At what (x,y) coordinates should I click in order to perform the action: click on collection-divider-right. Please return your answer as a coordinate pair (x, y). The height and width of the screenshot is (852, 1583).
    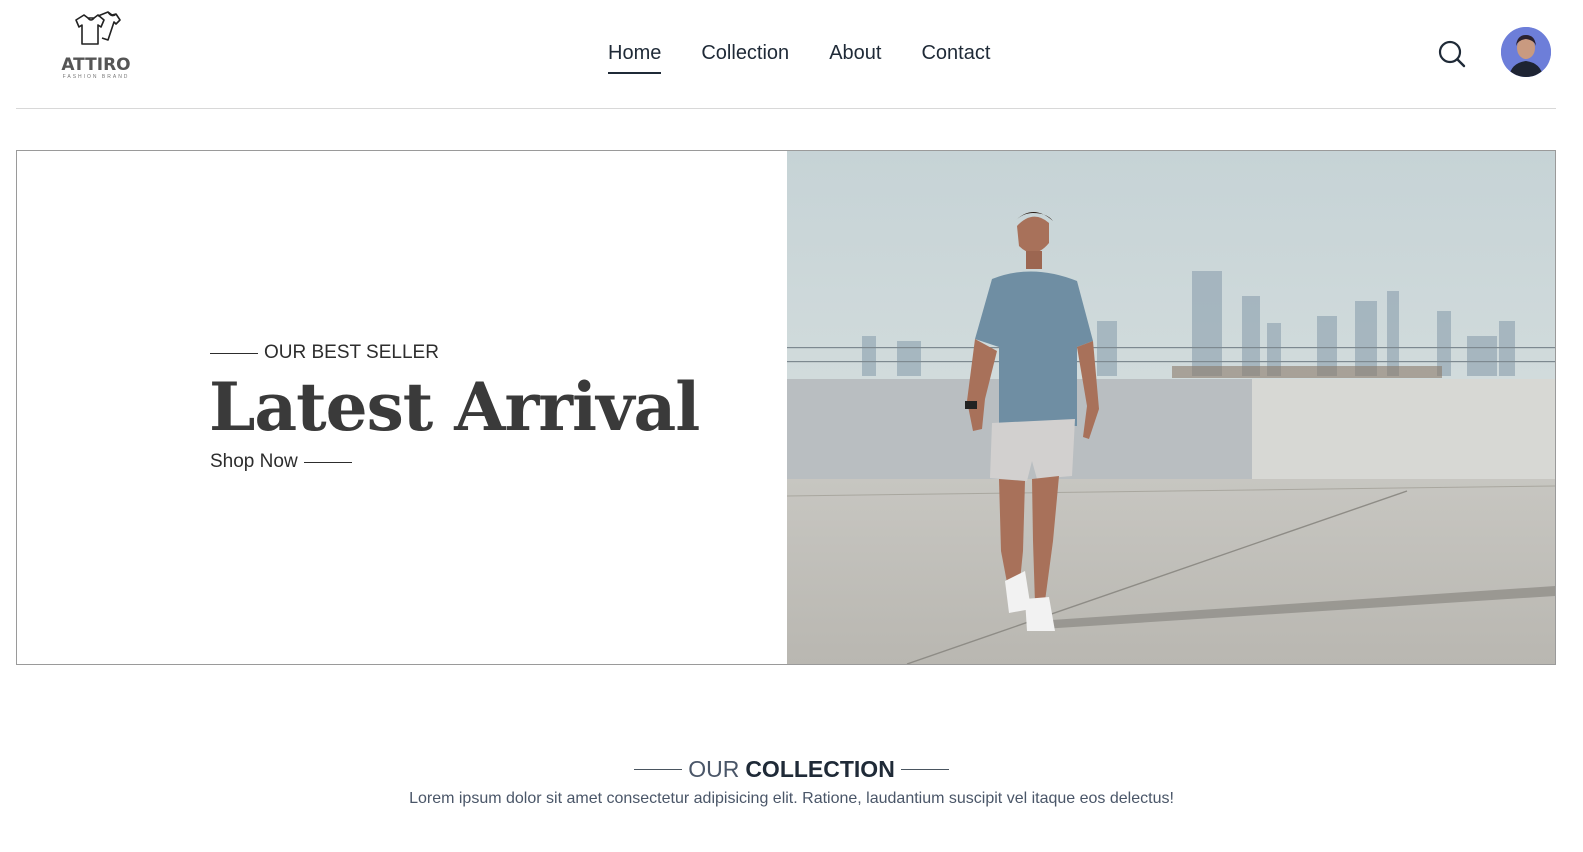
    Looking at the image, I should click on (924, 769).